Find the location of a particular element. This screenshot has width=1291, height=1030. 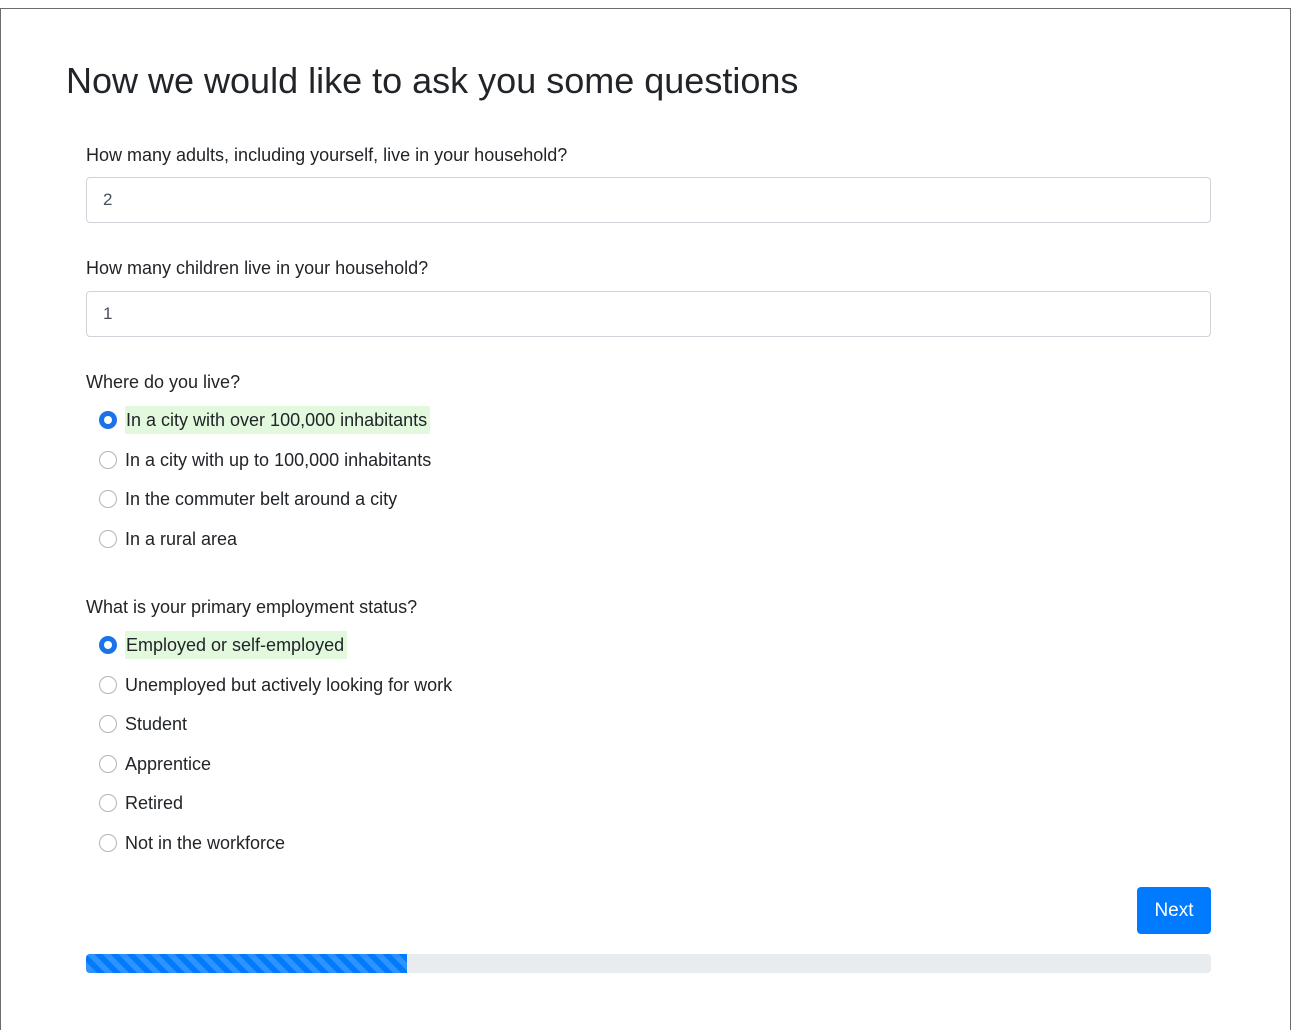

residence-option-commuter-belt: In the commuter belt around a city is located at coordinates (249, 499).